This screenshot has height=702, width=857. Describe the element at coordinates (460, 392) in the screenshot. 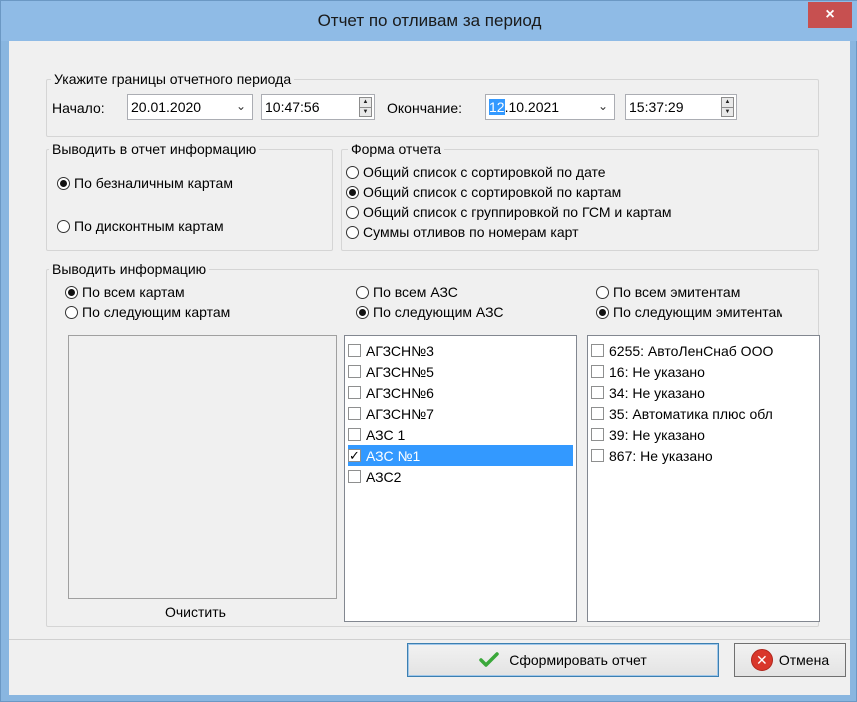

I see `list-item: АГЗСН№6` at that location.